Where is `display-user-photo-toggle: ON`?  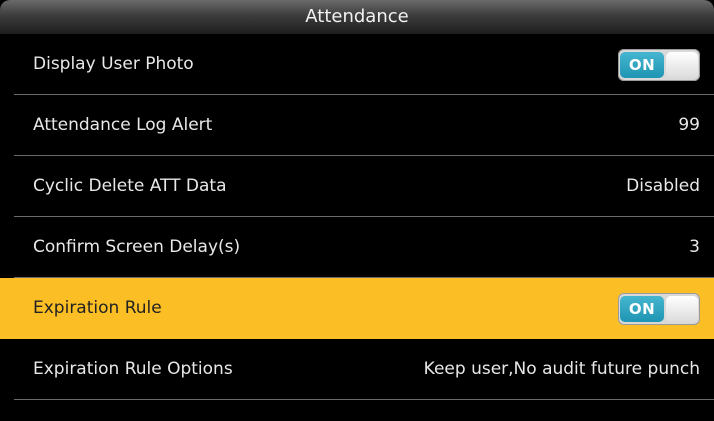 display-user-photo-toggle: ON is located at coordinates (659, 65).